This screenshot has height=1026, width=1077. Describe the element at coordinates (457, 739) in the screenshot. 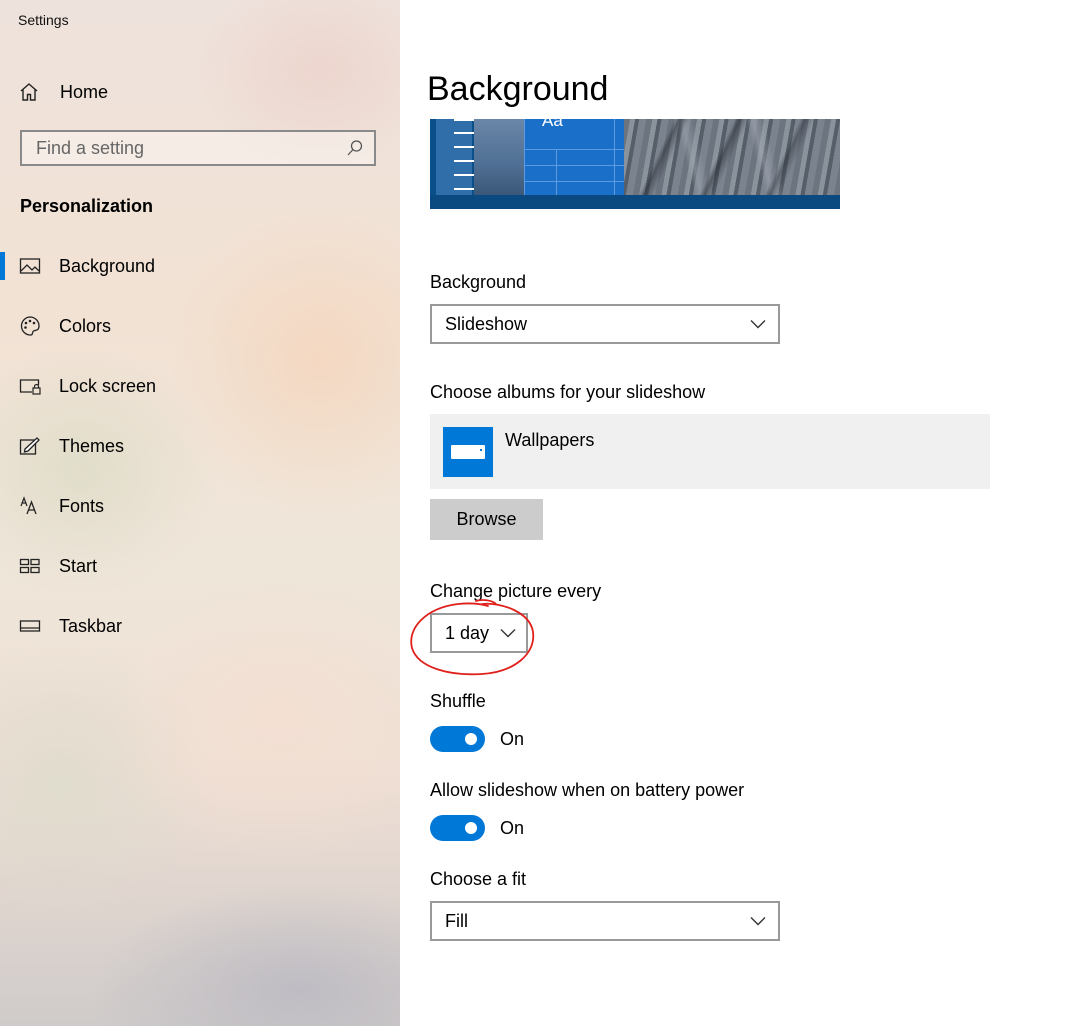

I see `shuffle-toggle` at that location.